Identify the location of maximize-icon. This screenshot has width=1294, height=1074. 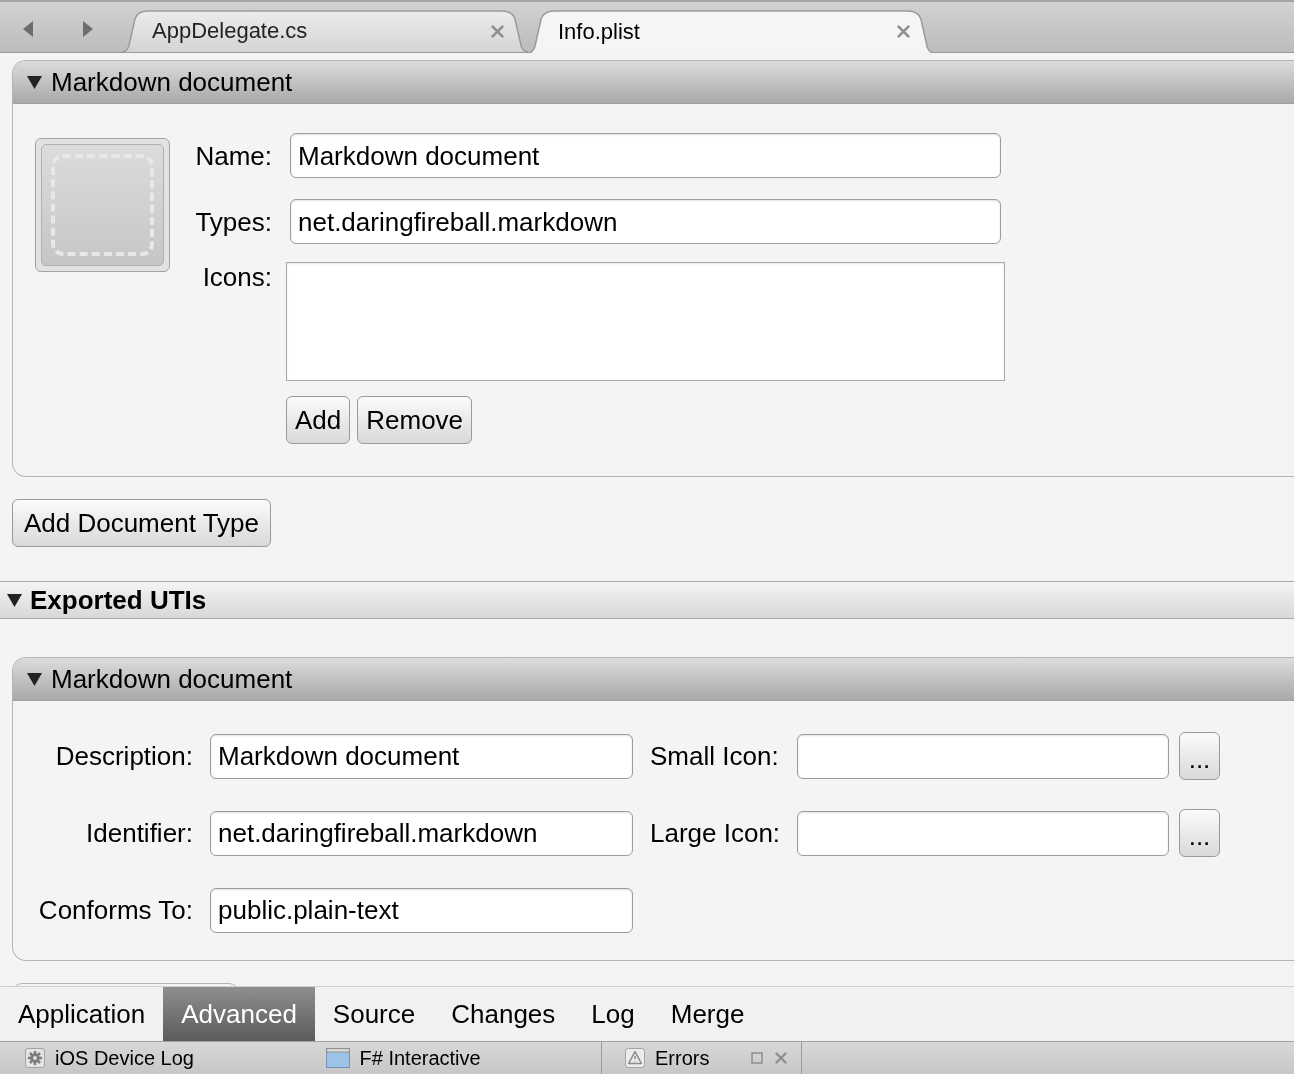
(757, 1058).